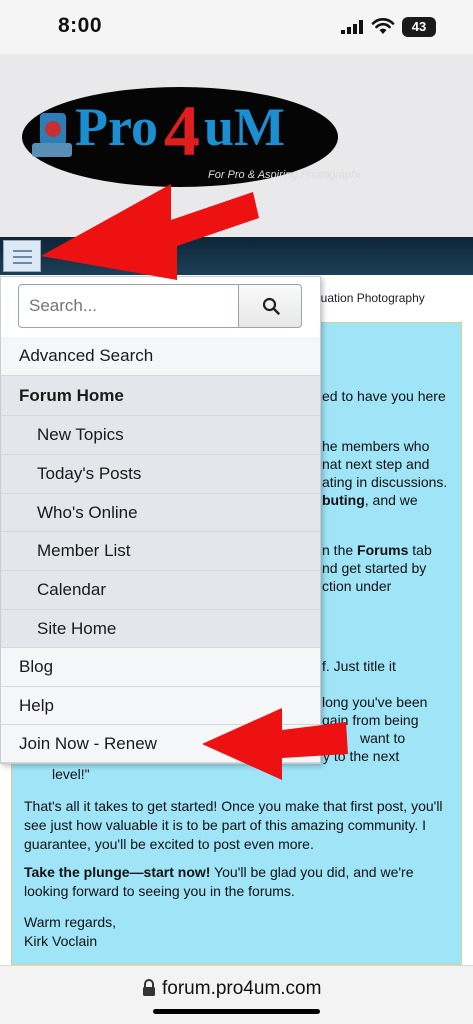 The height and width of the screenshot is (1024, 473). I want to click on menu-item-blog: Blog, so click(160, 667).